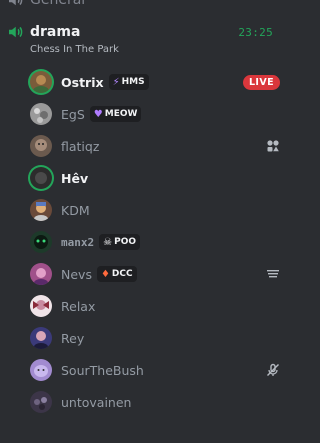 This screenshot has height=443, width=320. Describe the element at coordinates (273, 146) in the screenshot. I see `activity-icon` at that location.